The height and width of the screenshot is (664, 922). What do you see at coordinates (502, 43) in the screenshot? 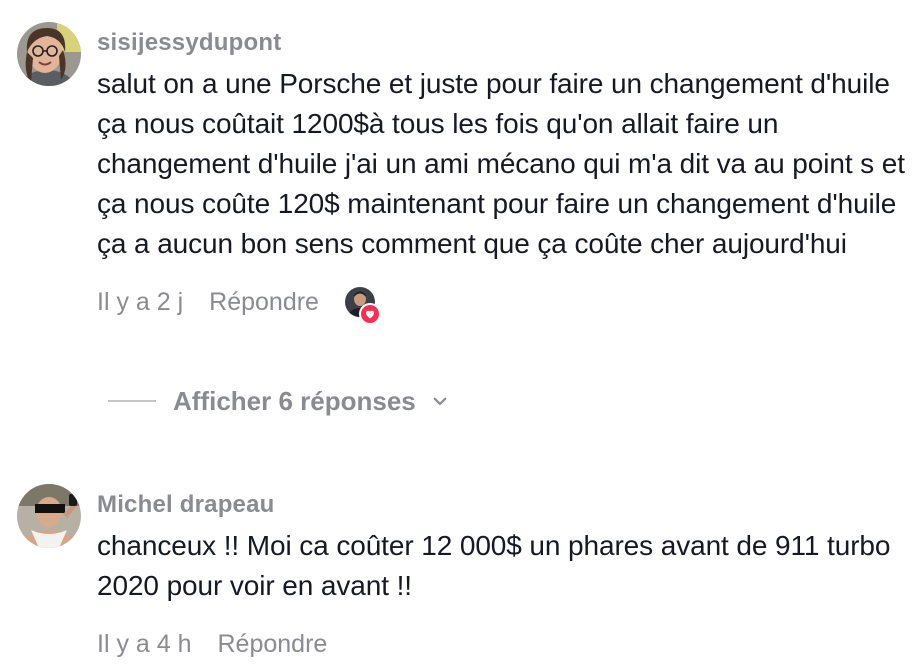
I see `comment-username: sisijessydupont` at bounding box center [502, 43].